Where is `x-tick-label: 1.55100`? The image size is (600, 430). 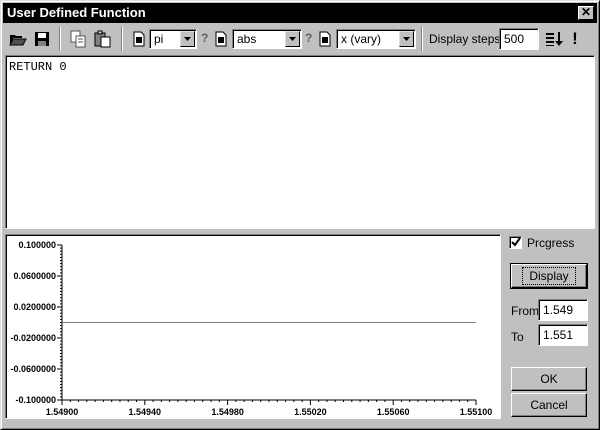
x-tick-label: 1.55100 is located at coordinates (476, 412).